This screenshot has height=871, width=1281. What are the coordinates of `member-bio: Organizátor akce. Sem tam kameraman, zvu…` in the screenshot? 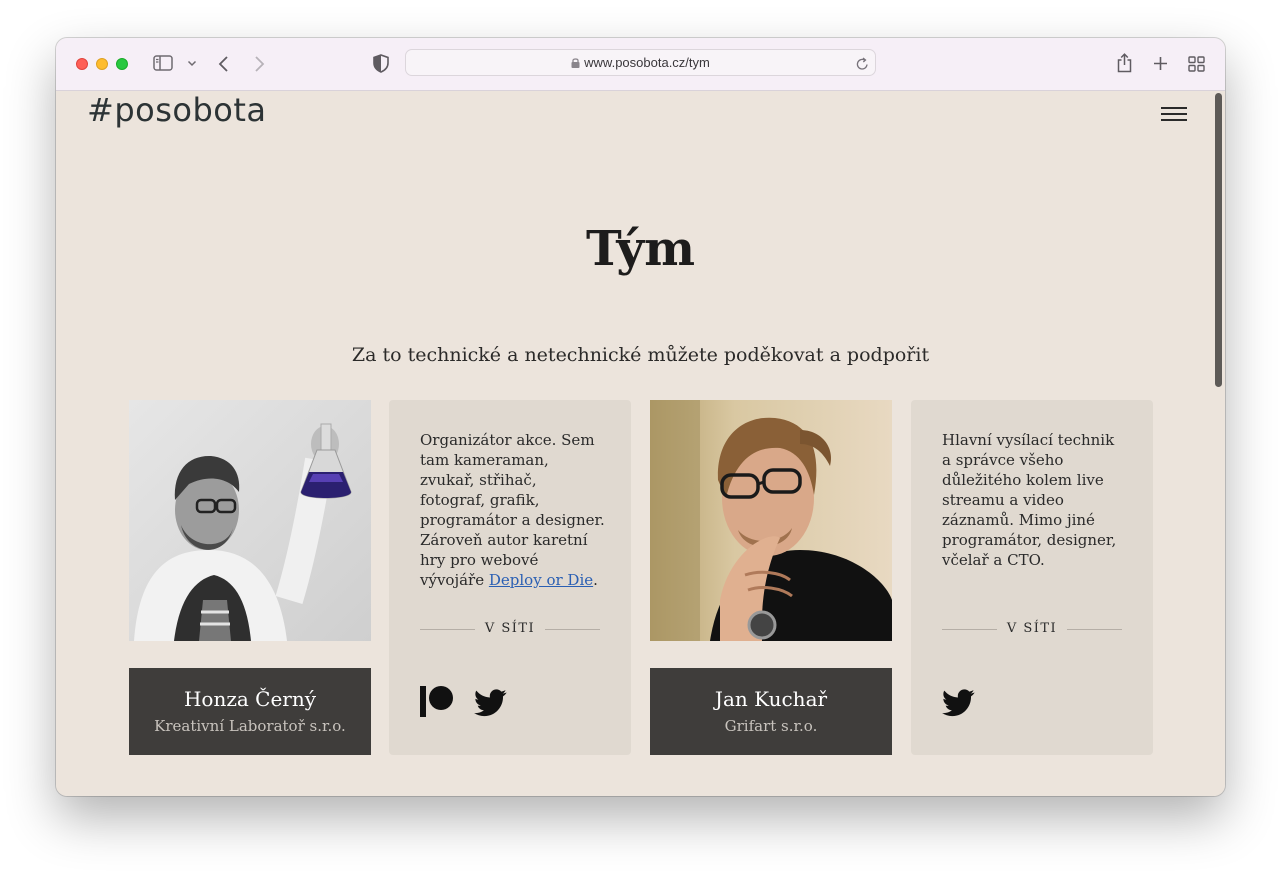 It's located at (512, 510).